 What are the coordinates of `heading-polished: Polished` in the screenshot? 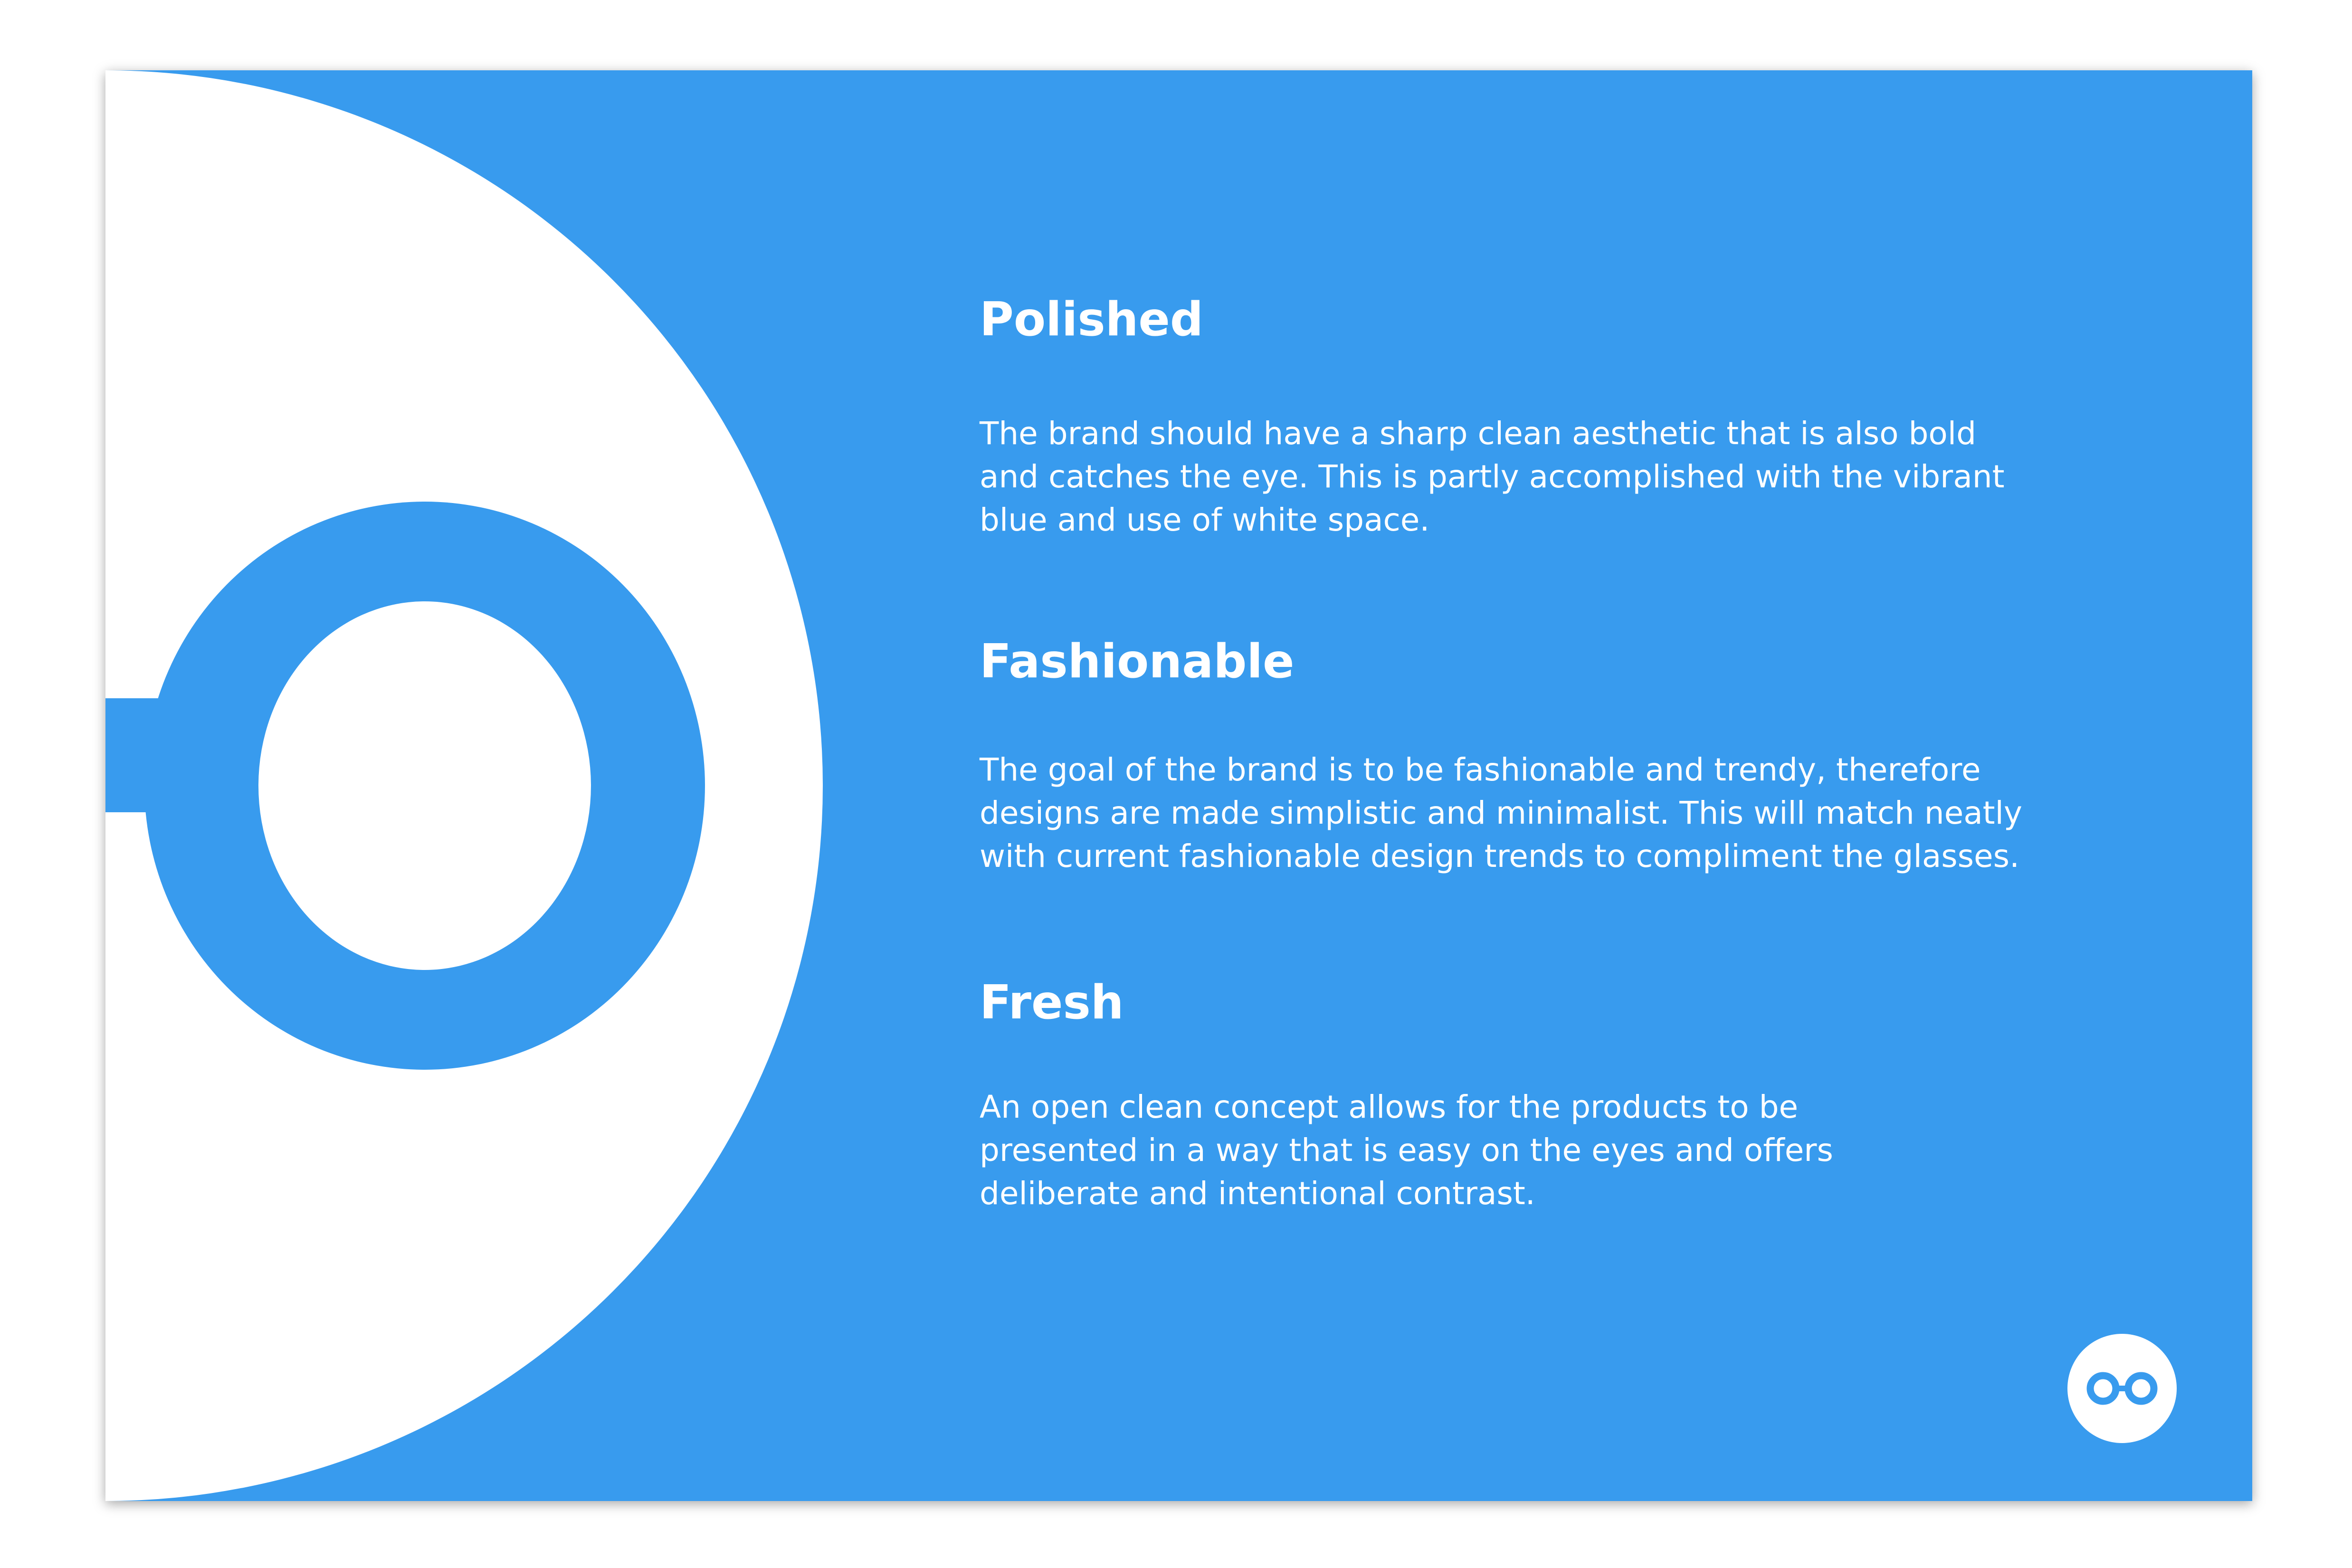 It's located at (1092, 320).